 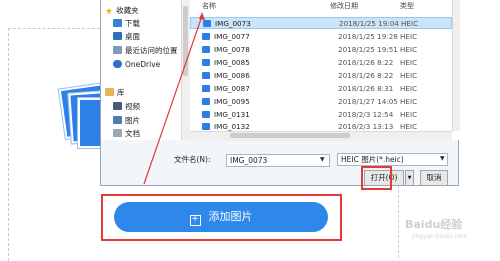 What do you see at coordinates (434, 178) in the screenshot?
I see `cancel-button: 取消` at bounding box center [434, 178].